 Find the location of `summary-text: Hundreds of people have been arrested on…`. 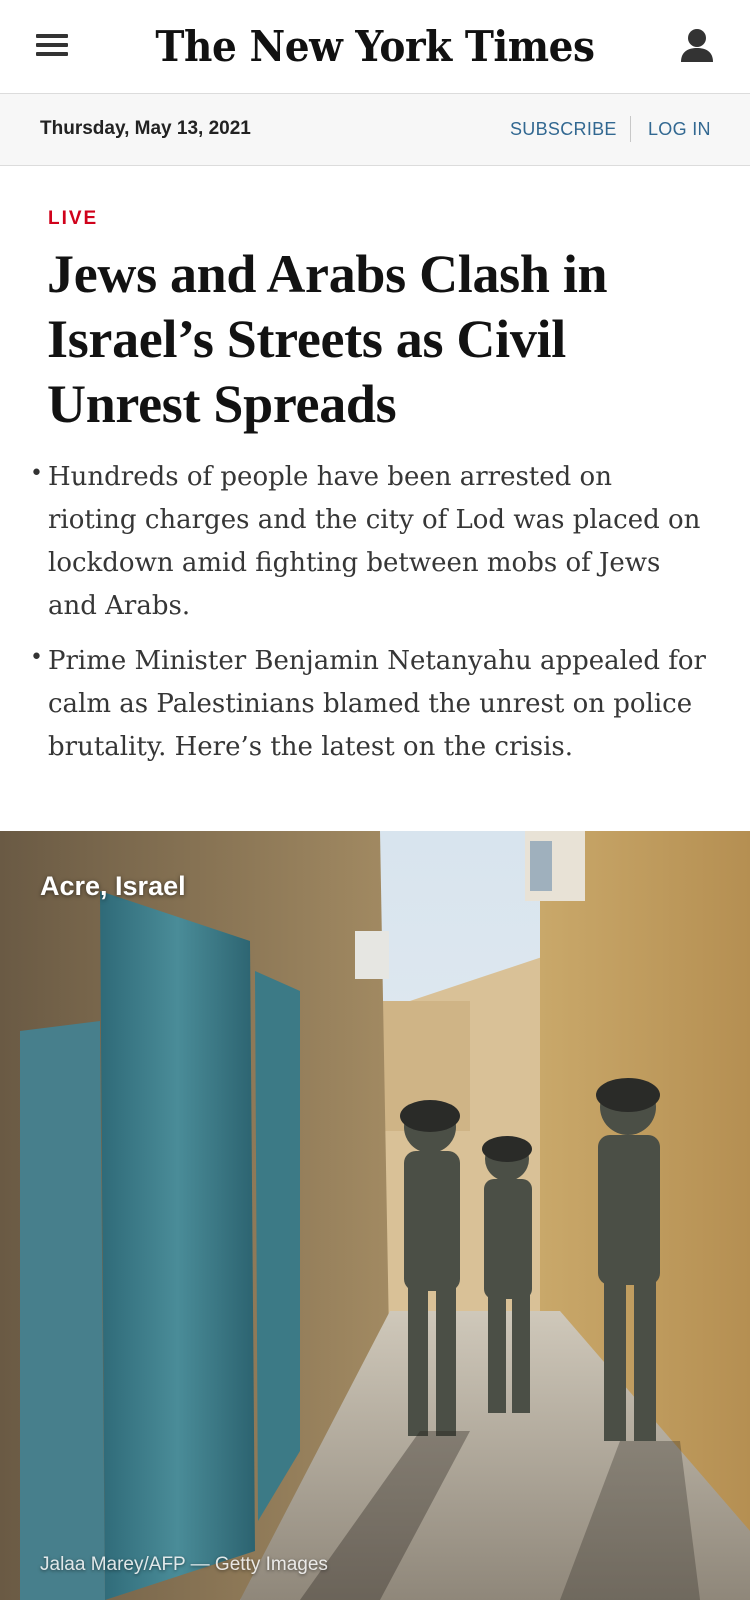

summary-text: Hundreds of people have been arrested on… is located at coordinates (374, 541).